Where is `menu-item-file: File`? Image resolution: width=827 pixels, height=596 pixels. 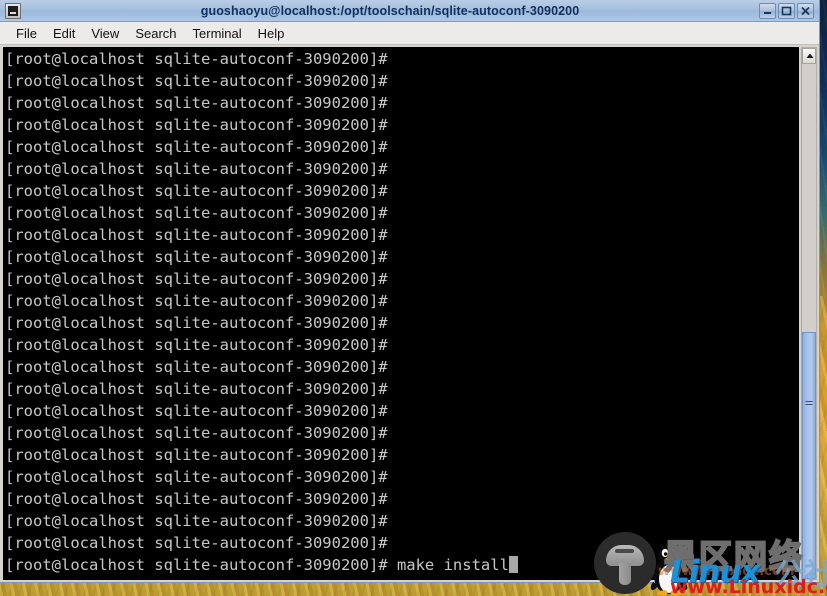 menu-item-file: File is located at coordinates (26, 33).